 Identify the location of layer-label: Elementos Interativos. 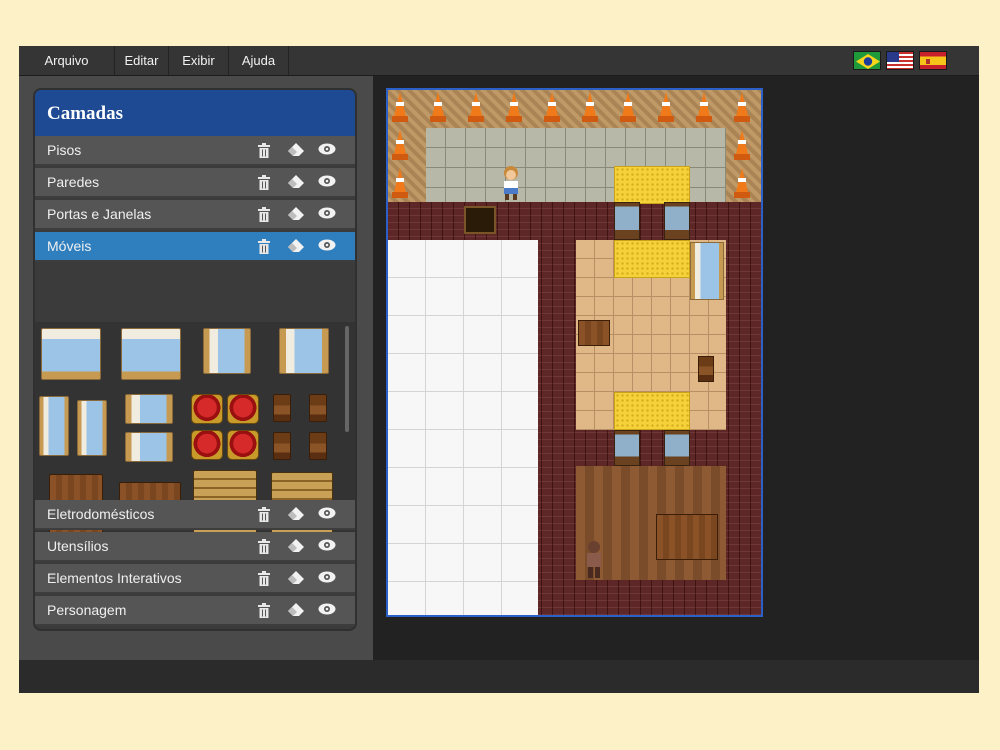
(114, 578).